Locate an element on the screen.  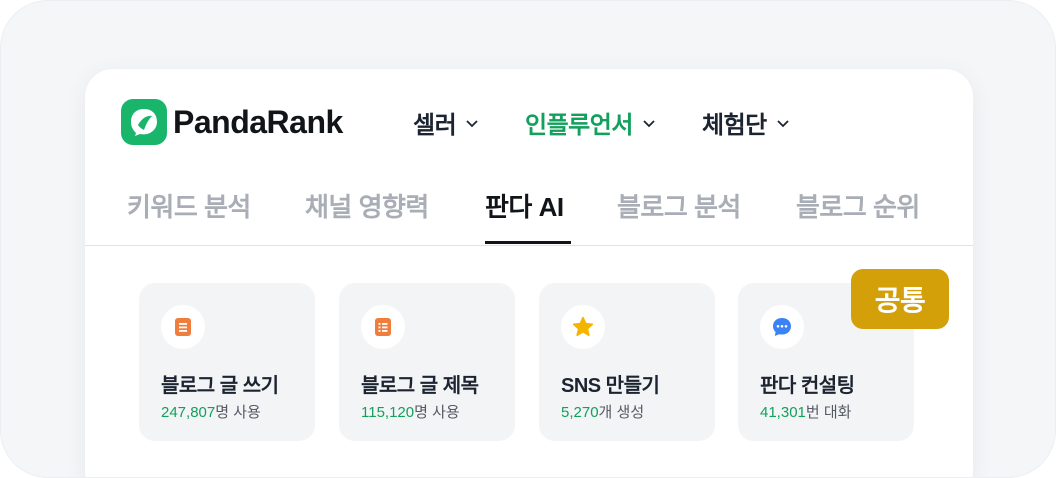
brand-name: PandaRank is located at coordinates (258, 121).